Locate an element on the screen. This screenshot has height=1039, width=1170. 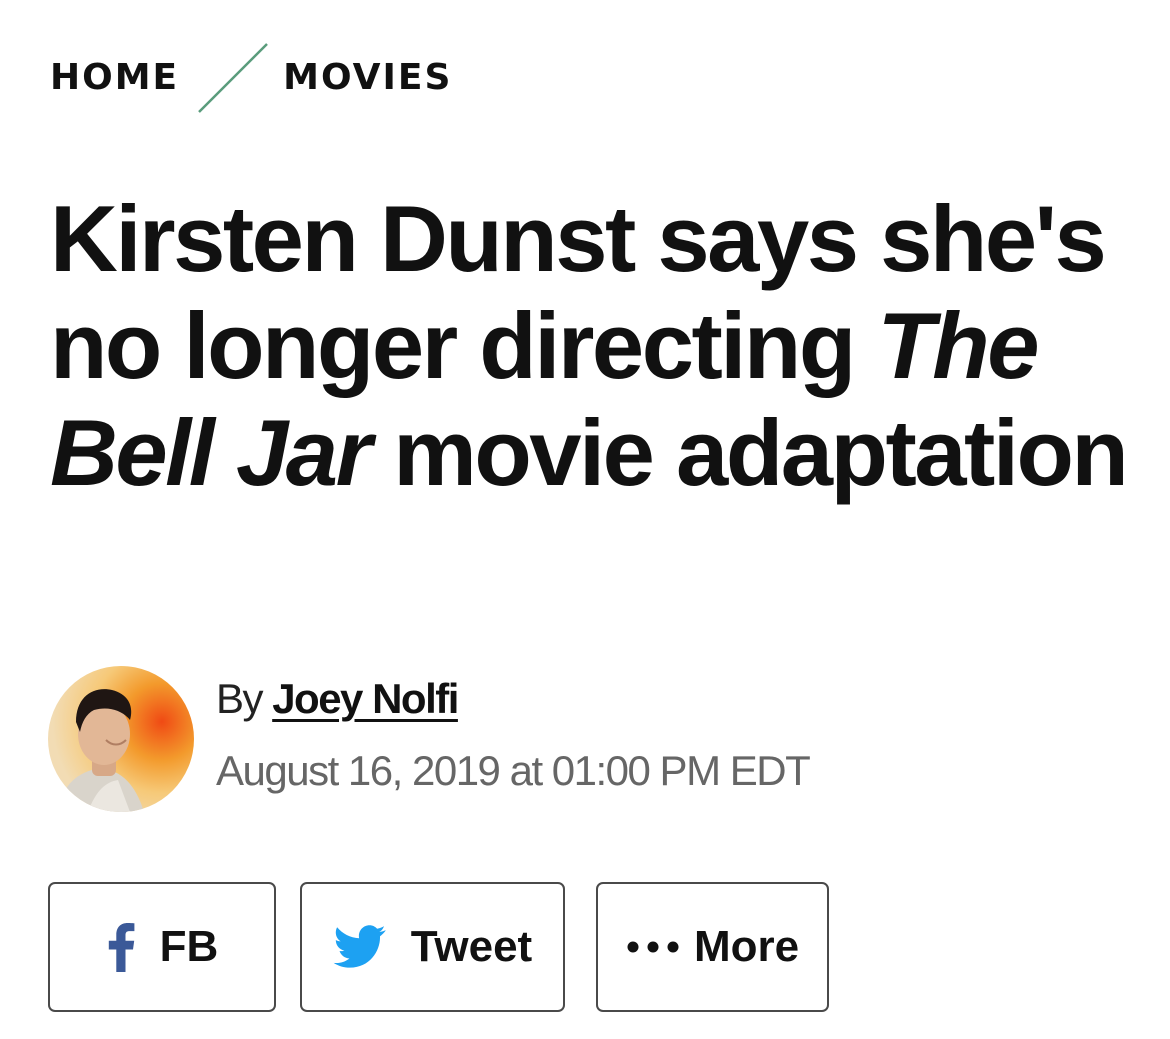
share-facebook-button: FB is located at coordinates (162, 947).